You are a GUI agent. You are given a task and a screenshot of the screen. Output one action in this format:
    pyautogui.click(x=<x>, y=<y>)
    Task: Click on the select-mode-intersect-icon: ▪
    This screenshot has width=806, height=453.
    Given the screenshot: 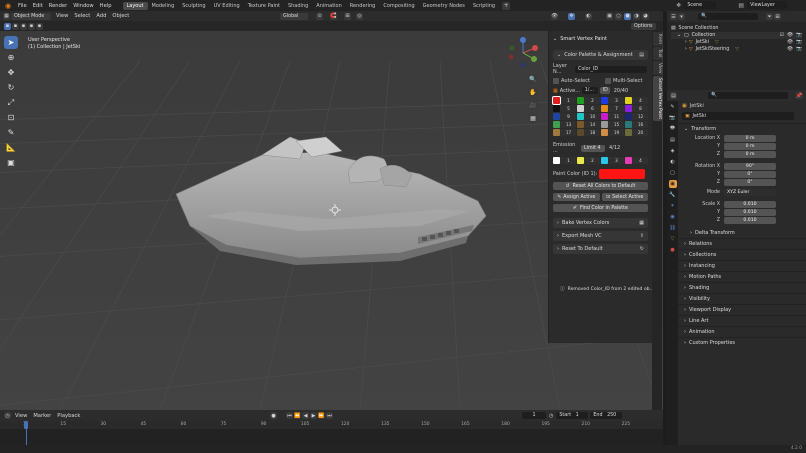 What is the action you would take?
    pyautogui.click(x=39, y=26)
    